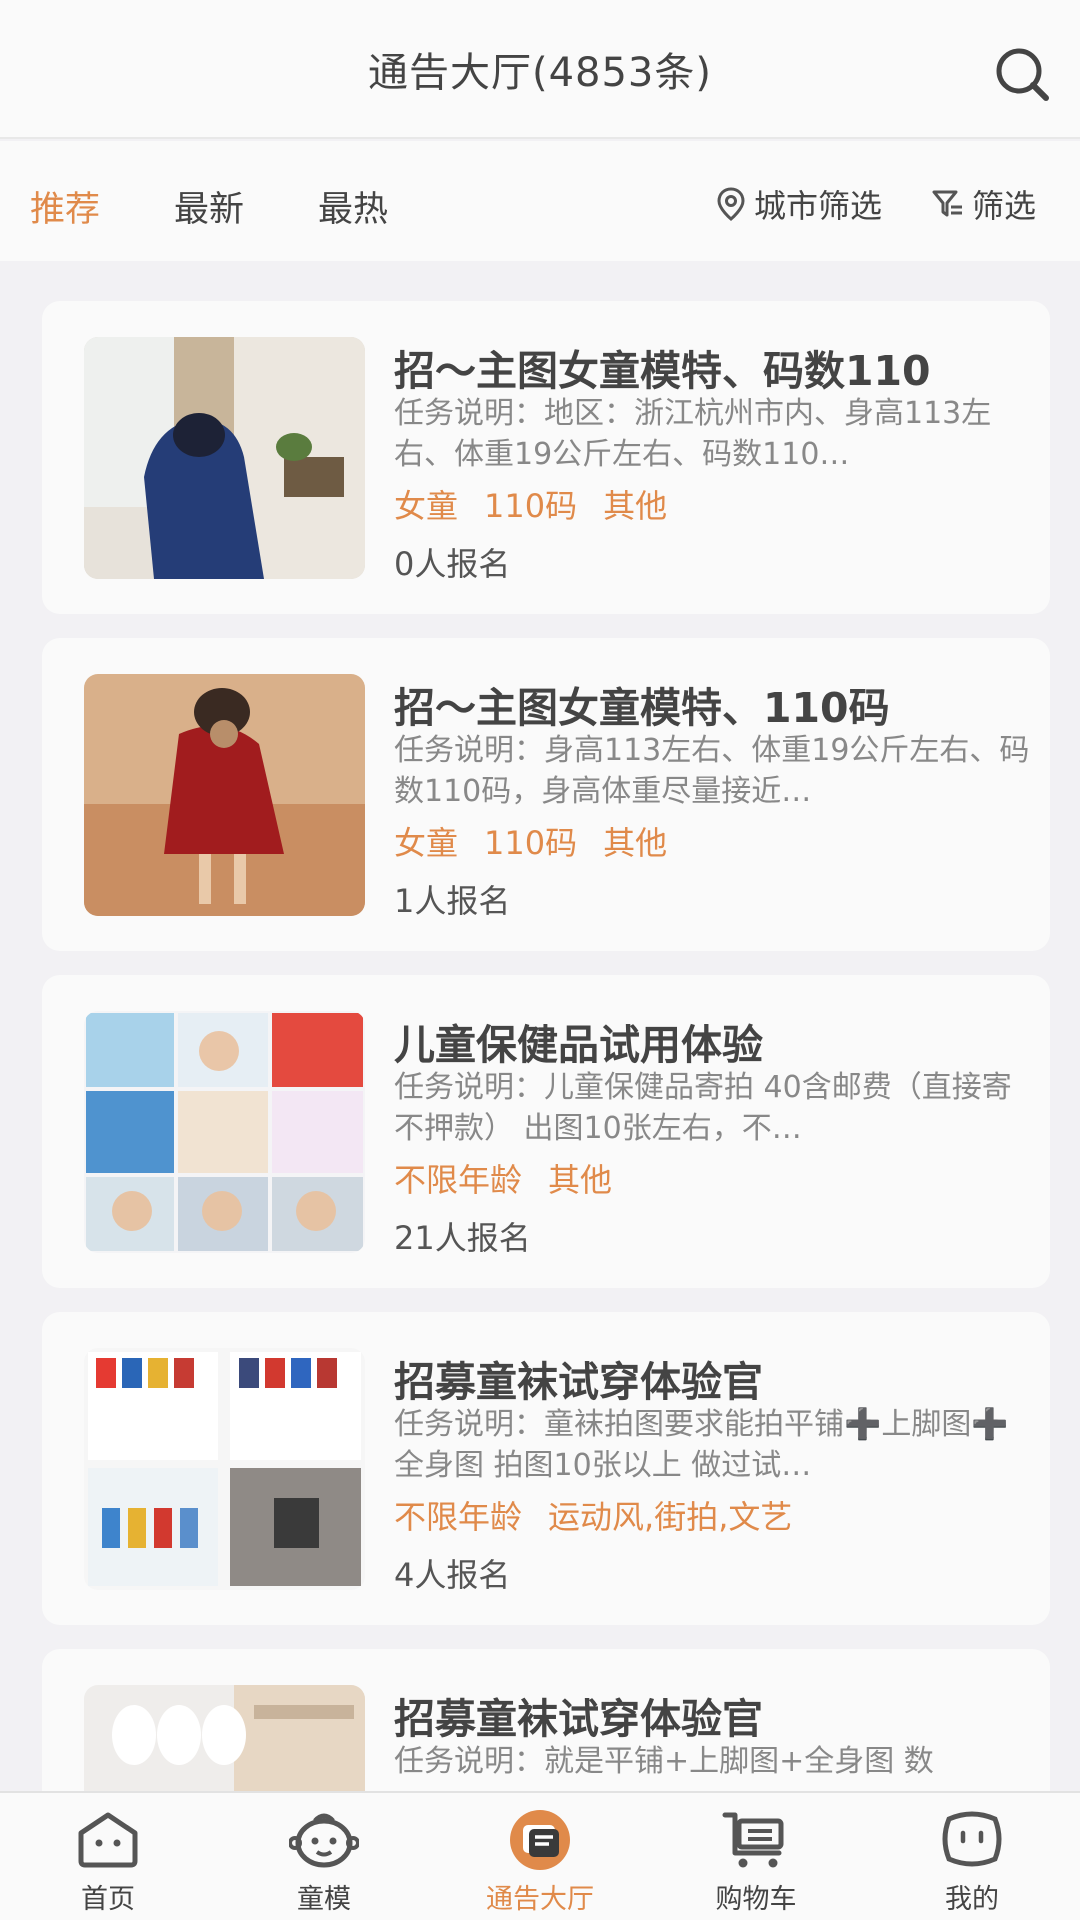 The height and width of the screenshot is (1920, 1080). I want to click on tab-recommend: 推荐, so click(65, 206).